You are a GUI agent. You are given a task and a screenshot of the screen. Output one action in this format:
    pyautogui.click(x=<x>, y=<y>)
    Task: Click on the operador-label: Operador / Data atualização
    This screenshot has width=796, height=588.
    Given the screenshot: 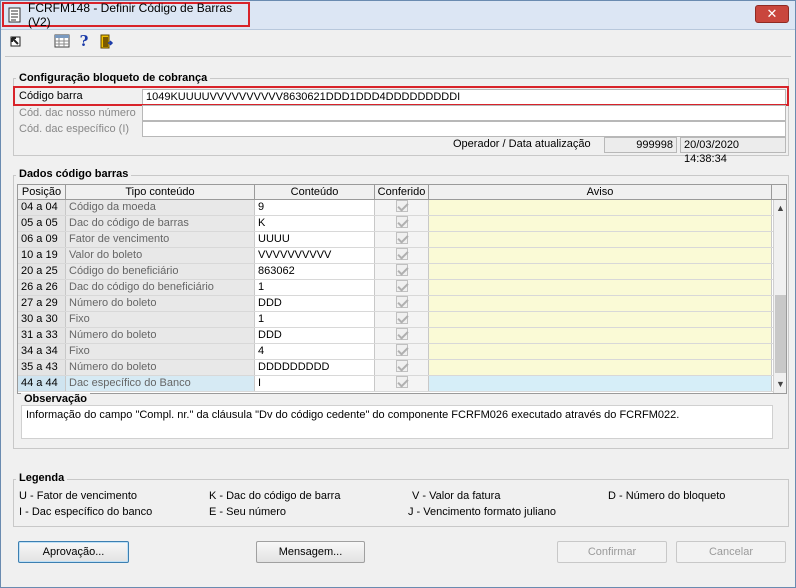 What is the action you would take?
    pyautogui.click(x=522, y=144)
    